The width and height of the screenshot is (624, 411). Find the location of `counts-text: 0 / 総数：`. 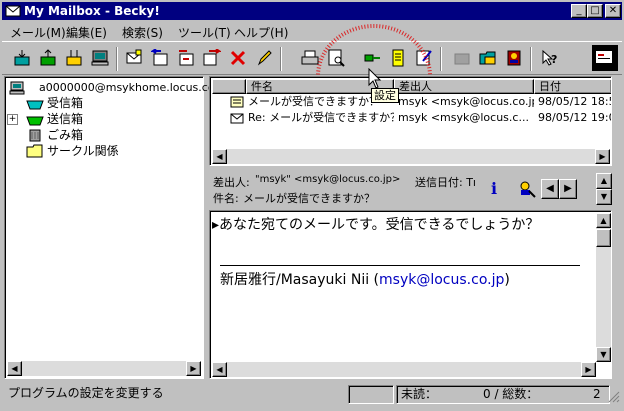

counts-text: 0 / 総数： is located at coordinates (511, 394).